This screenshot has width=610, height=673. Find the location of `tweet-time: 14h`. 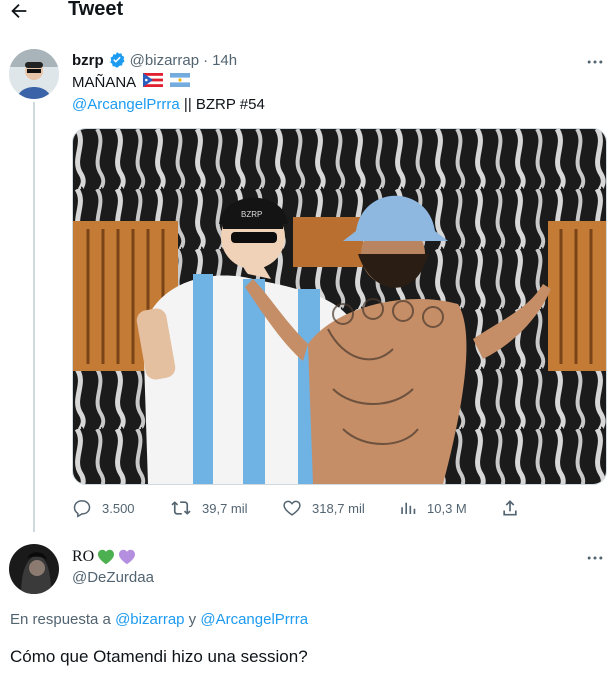

tweet-time: 14h is located at coordinates (224, 60).